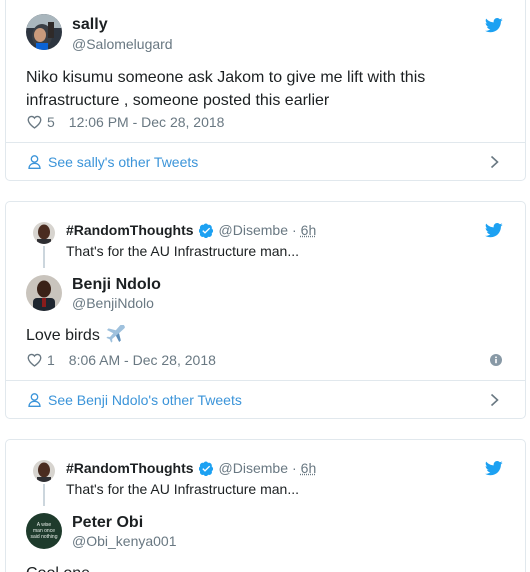  What do you see at coordinates (116, 285) in the screenshot?
I see `author-name: Benji Ndolo` at bounding box center [116, 285].